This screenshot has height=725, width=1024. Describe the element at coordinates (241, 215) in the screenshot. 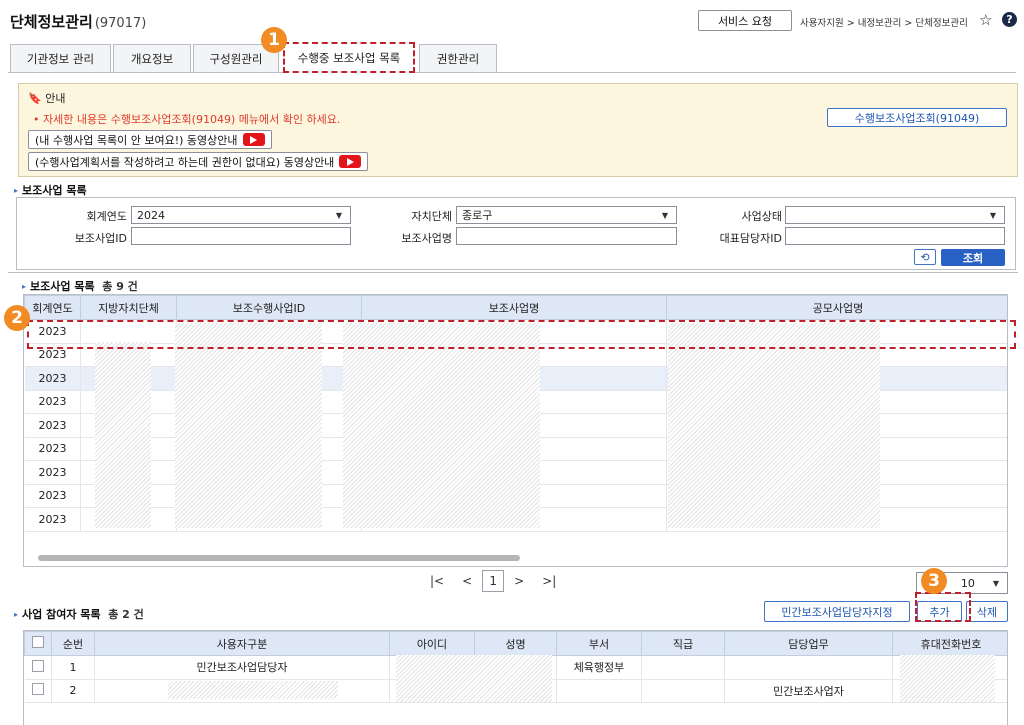

I see `fiscal-year-select: 2024 ▼` at that location.